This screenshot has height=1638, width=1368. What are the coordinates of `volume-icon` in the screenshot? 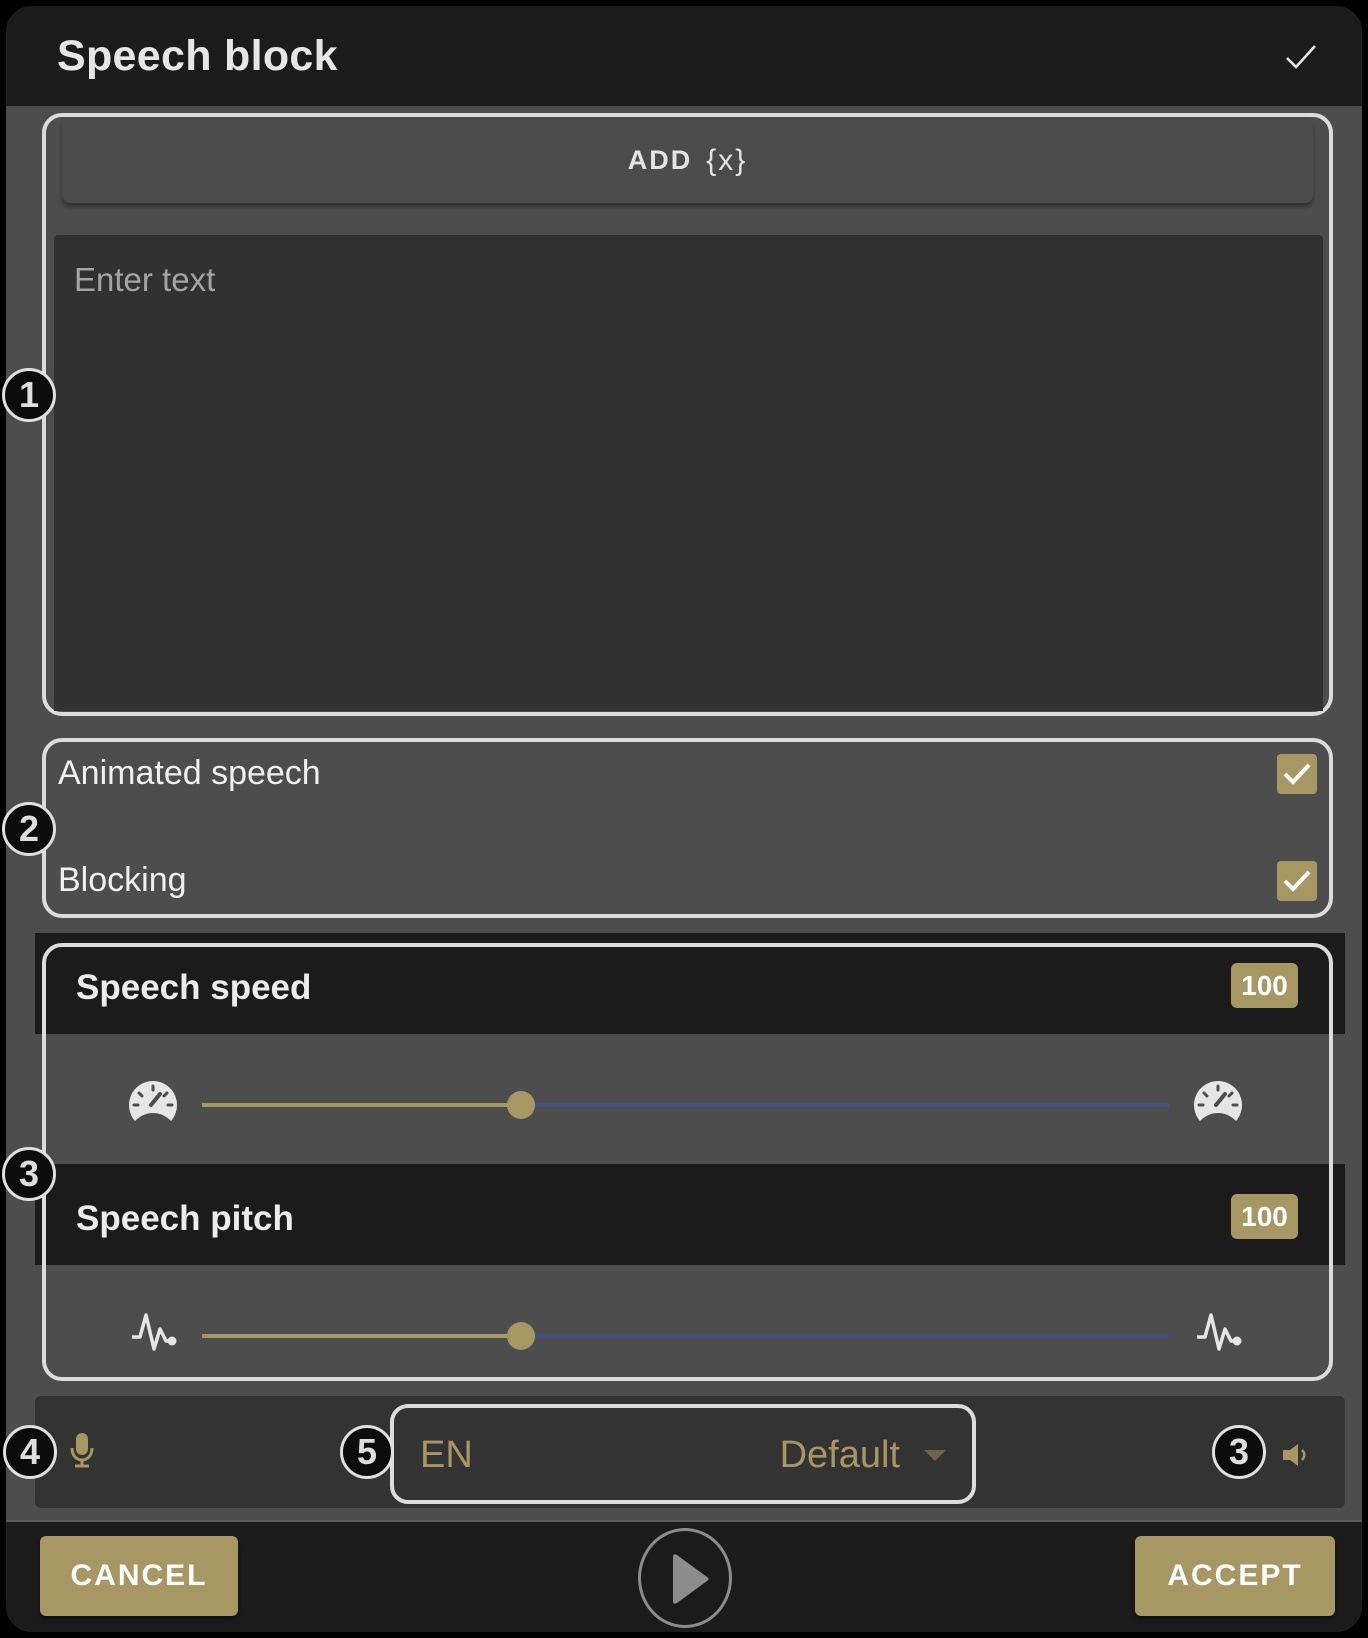 It's located at (1295, 1455).